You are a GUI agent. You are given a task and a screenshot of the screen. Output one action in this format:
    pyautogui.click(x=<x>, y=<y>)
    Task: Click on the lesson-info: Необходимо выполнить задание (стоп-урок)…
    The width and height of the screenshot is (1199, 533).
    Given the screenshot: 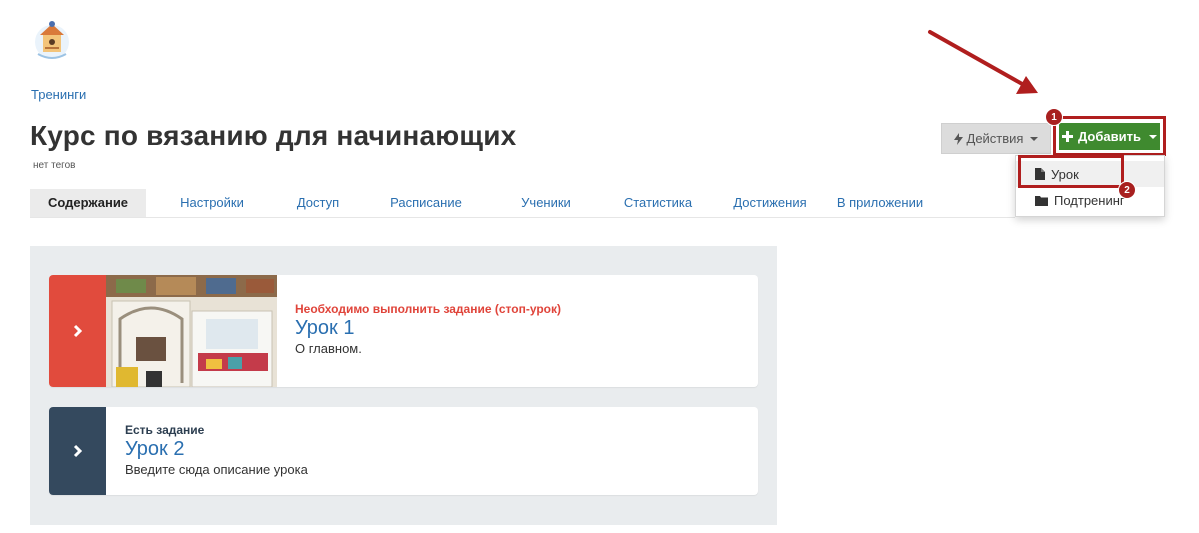 What is the action you would take?
    pyautogui.click(x=428, y=329)
    